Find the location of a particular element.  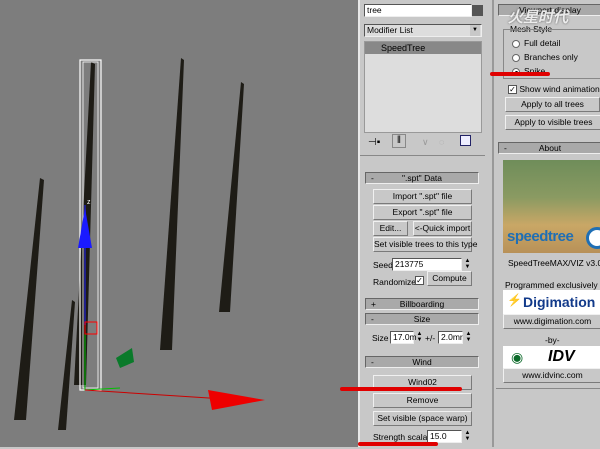

compute-button: Compute is located at coordinates (449, 278).